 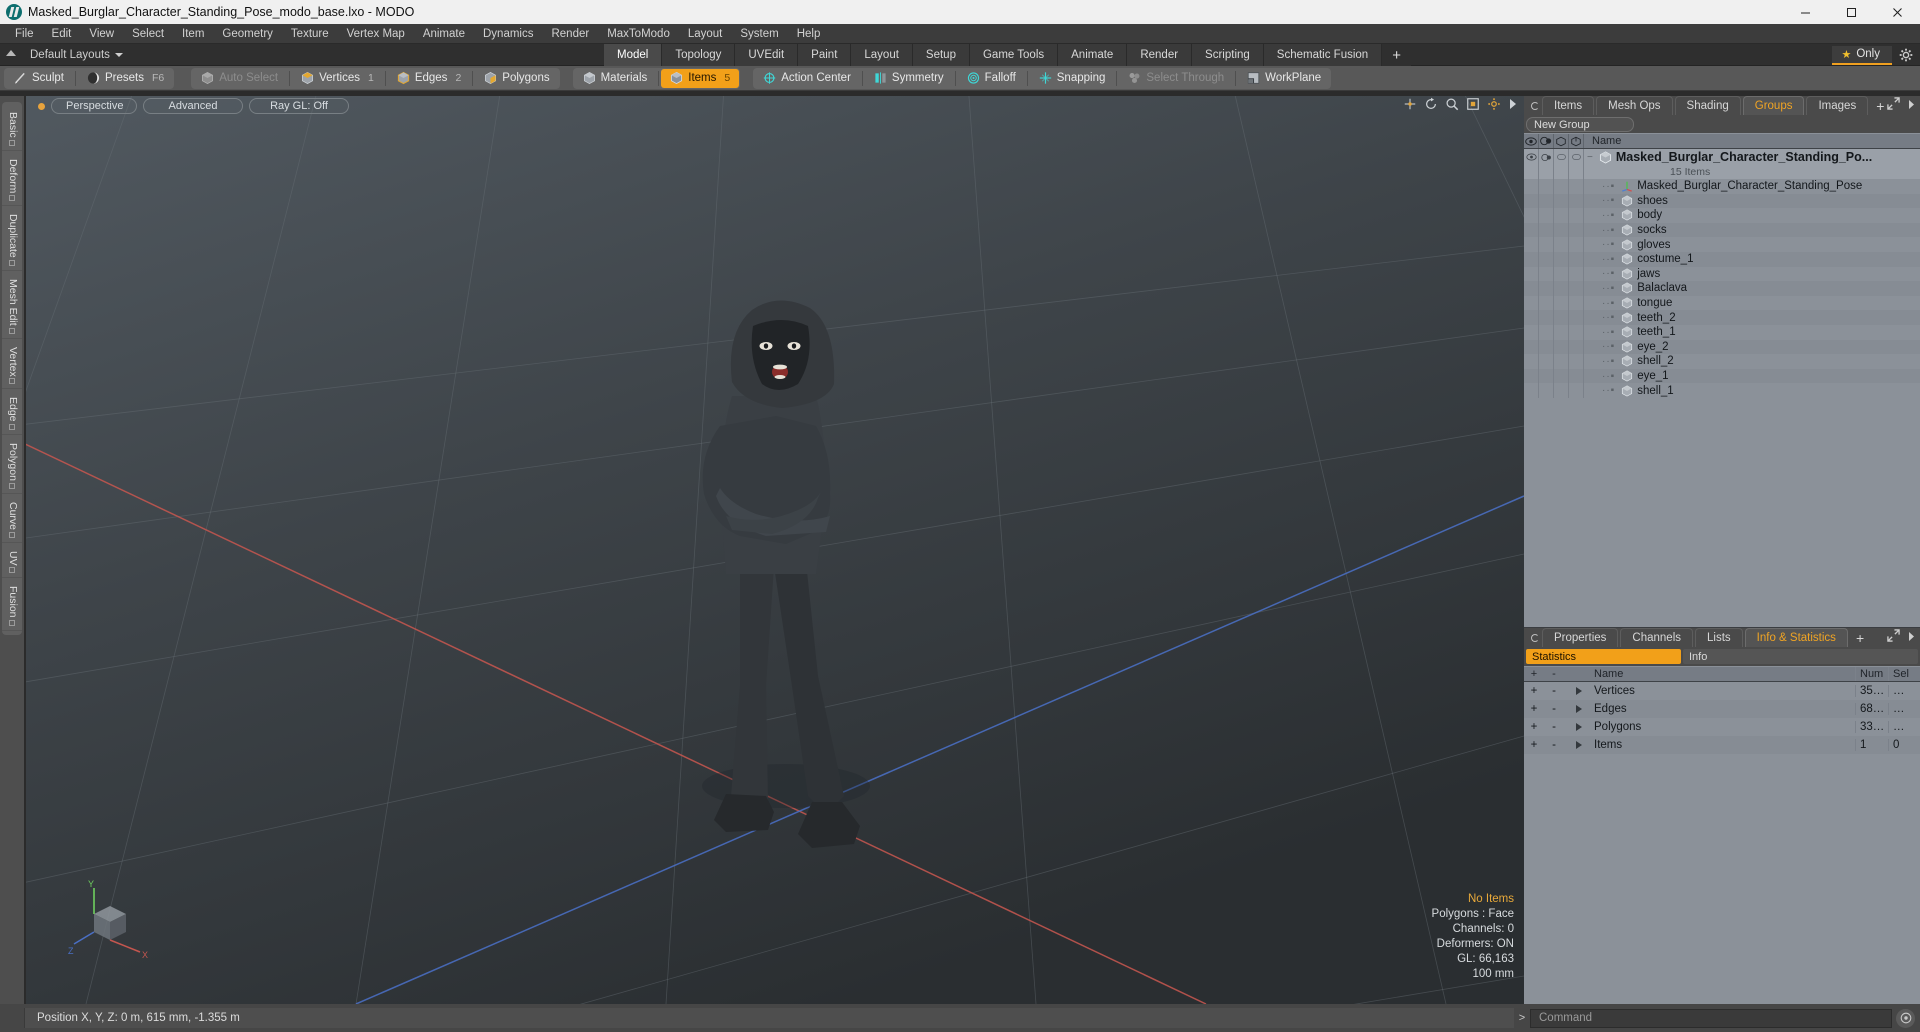 What do you see at coordinates (1722, 745) in the screenshot?
I see `statistics-row: + - Items 1 0` at bounding box center [1722, 745].